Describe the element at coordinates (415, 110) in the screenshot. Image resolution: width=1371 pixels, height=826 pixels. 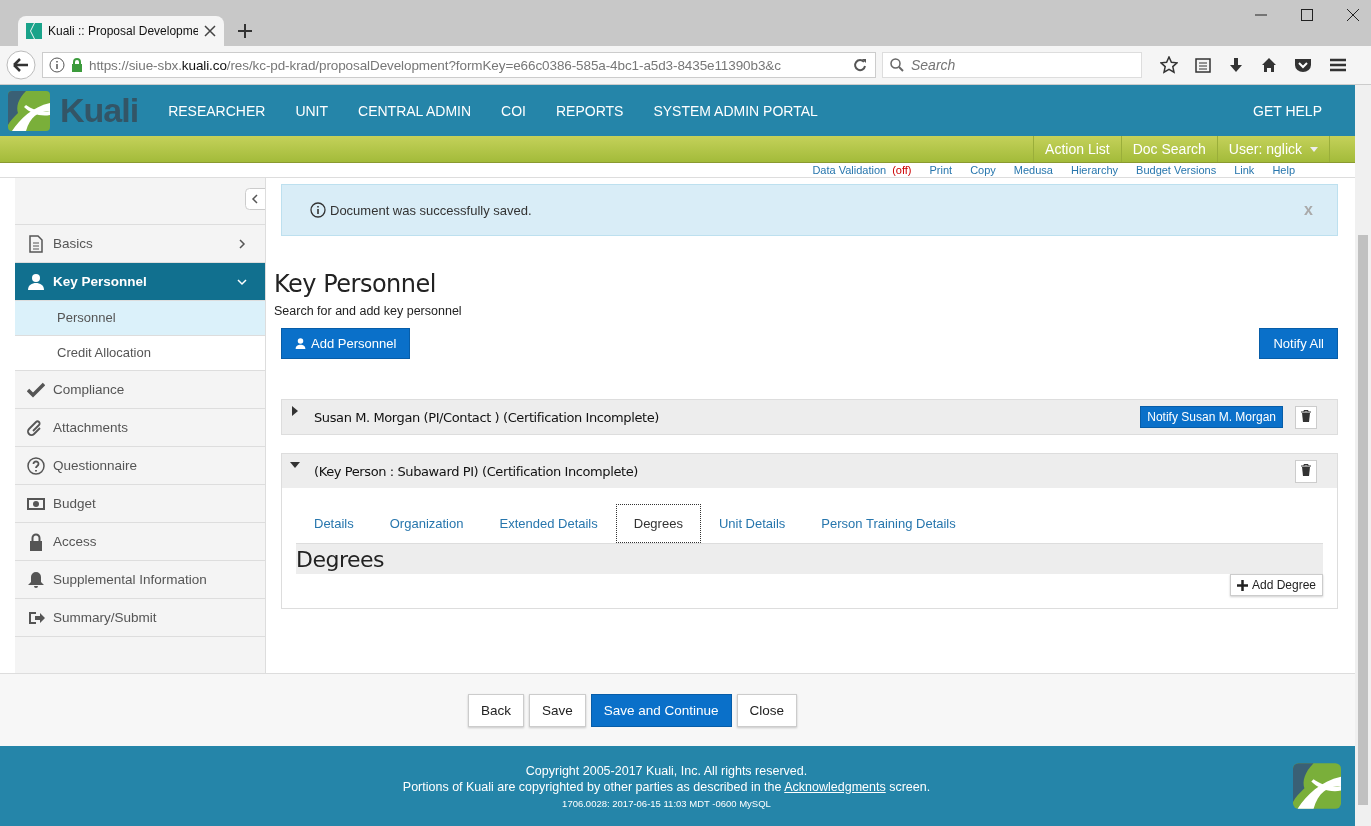
I see `nav-link: CENTRAL ADMIN` at that location.